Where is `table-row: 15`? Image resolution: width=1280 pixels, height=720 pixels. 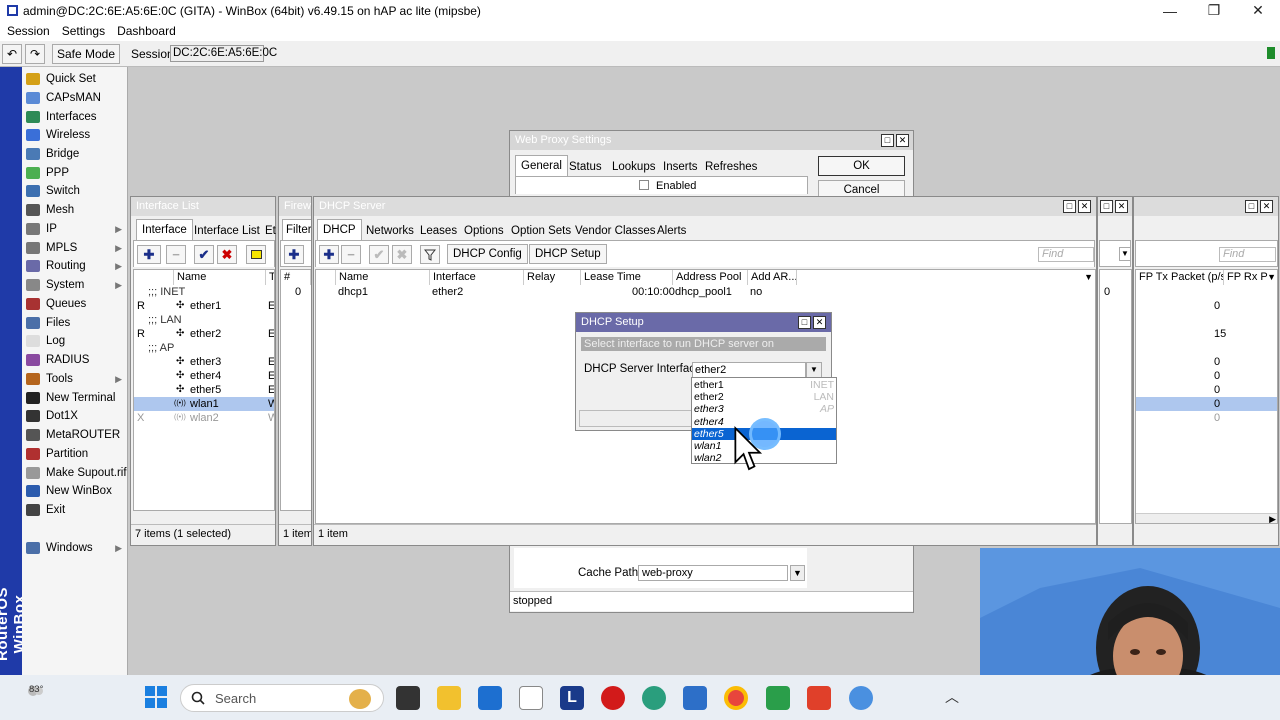 table-row: 15 is located at coordinates (1206, 334).